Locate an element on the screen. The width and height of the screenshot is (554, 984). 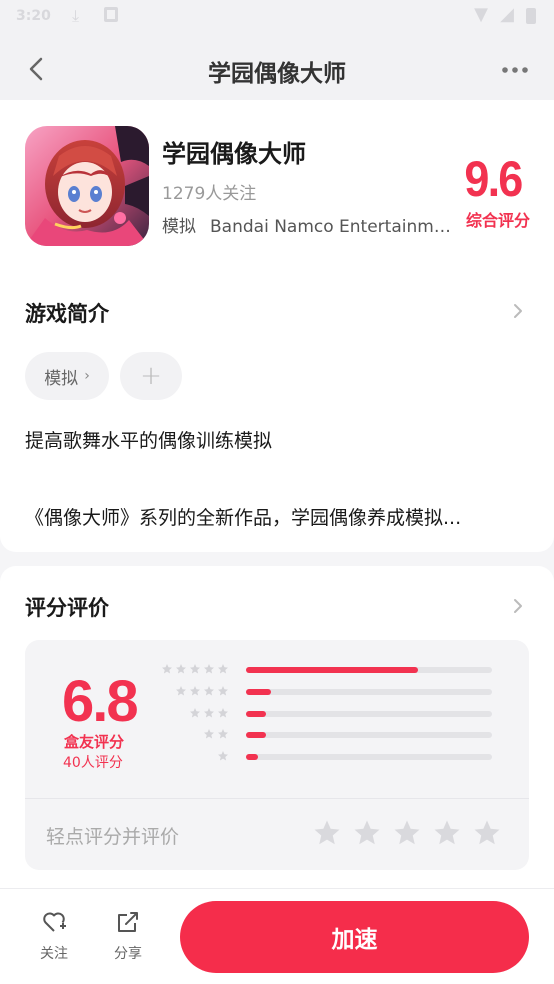
wifi-icon: ▼ is located at coordinates (481, 14).